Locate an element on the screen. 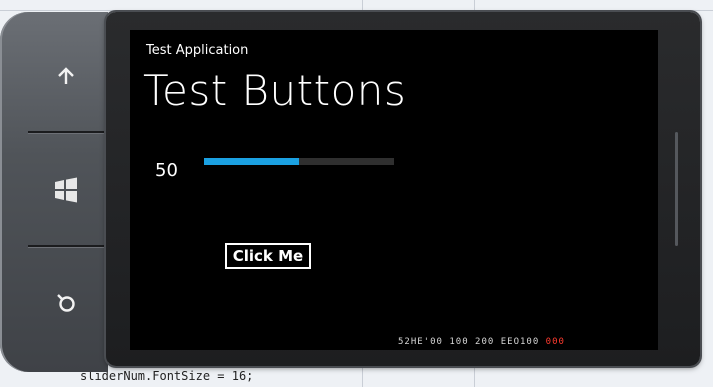 Image resolution: width=713 pixels, height=387 pixels. slider-value-label: 50 is located at coordinates (166, 170).